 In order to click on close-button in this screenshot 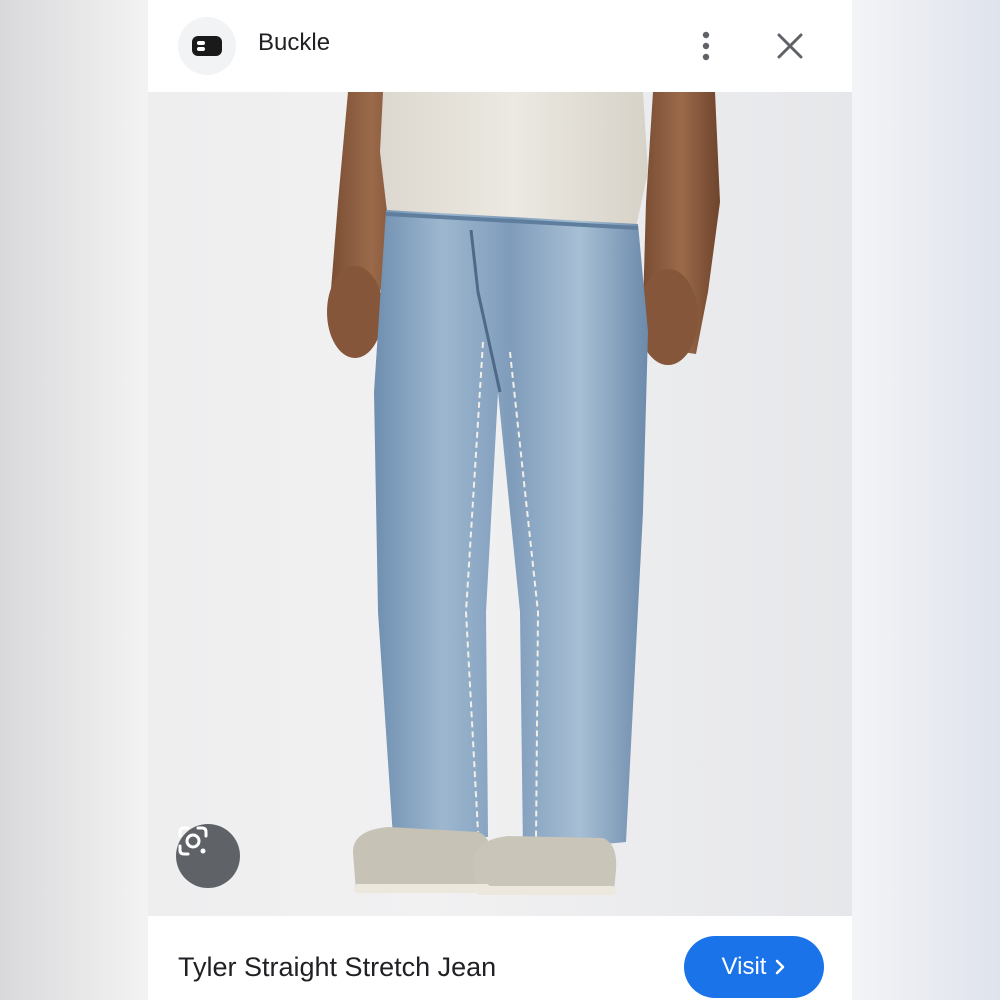, I will do `click(790, 46)`.